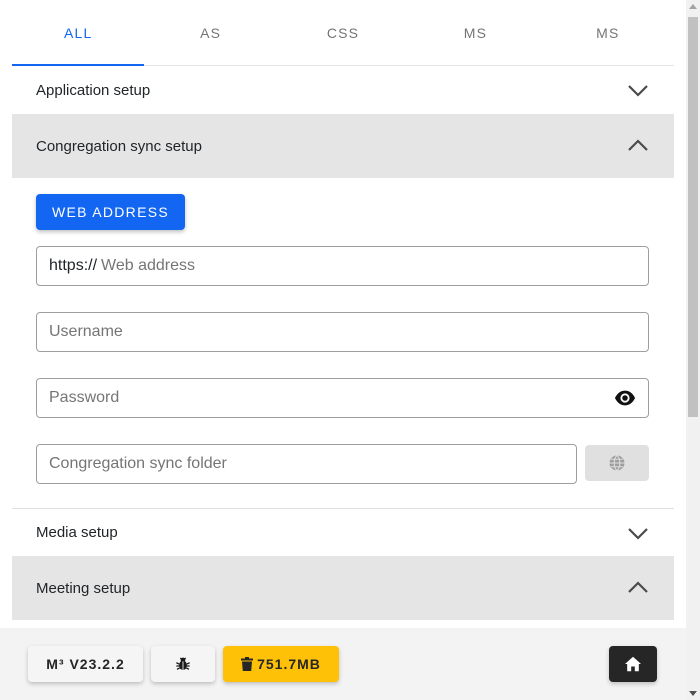  Describe the element at coordinates (110, 212) in the screenshot. I see `web-address-button: WEB ADDRESS` at that location.